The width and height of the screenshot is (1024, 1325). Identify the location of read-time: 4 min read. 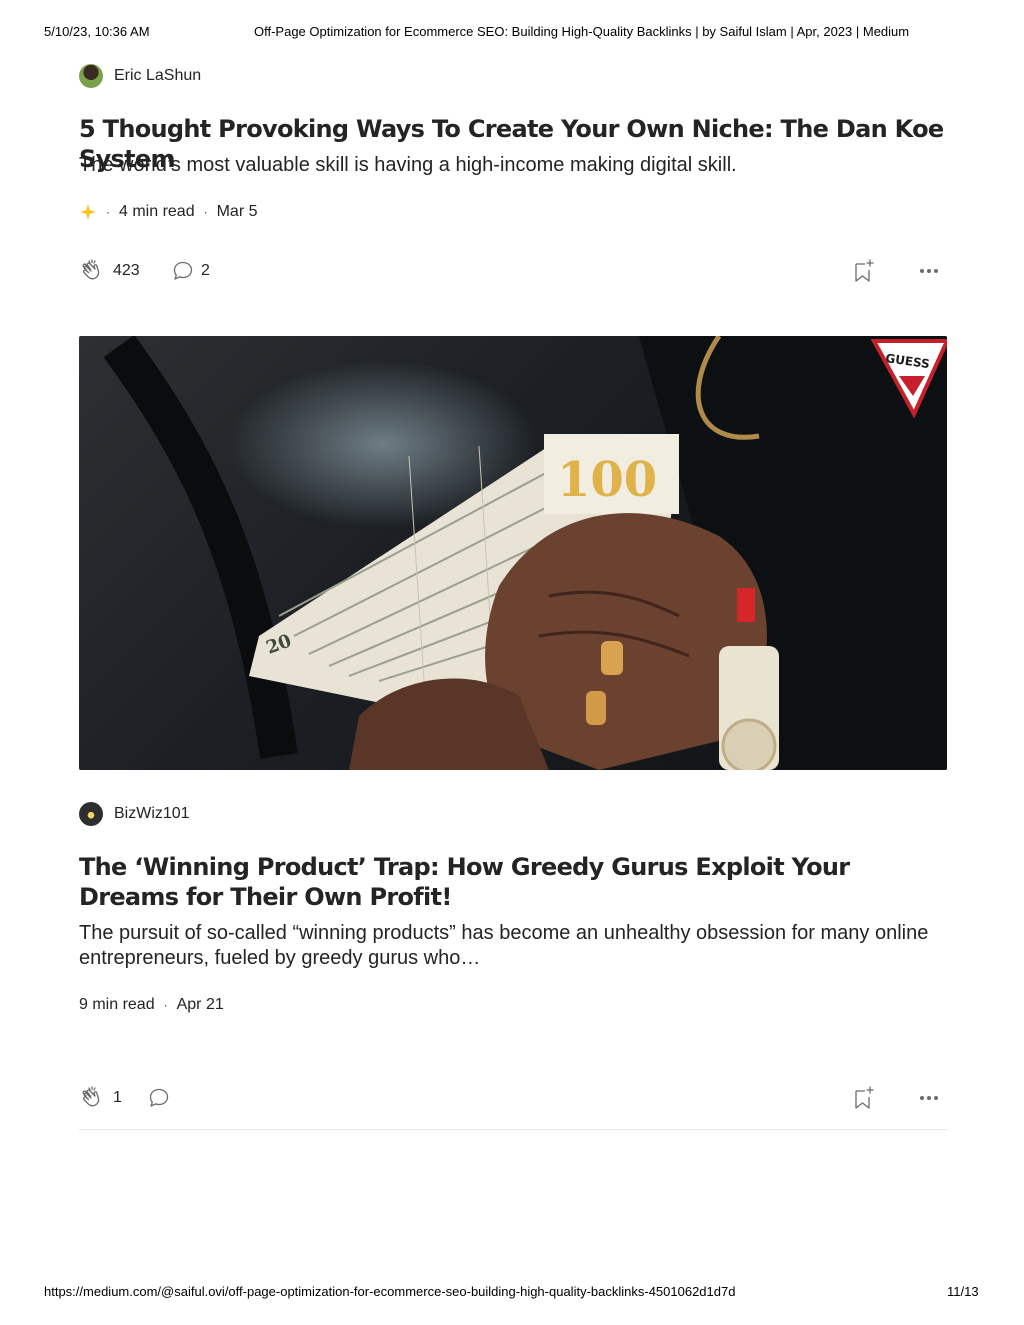
(157, 211).